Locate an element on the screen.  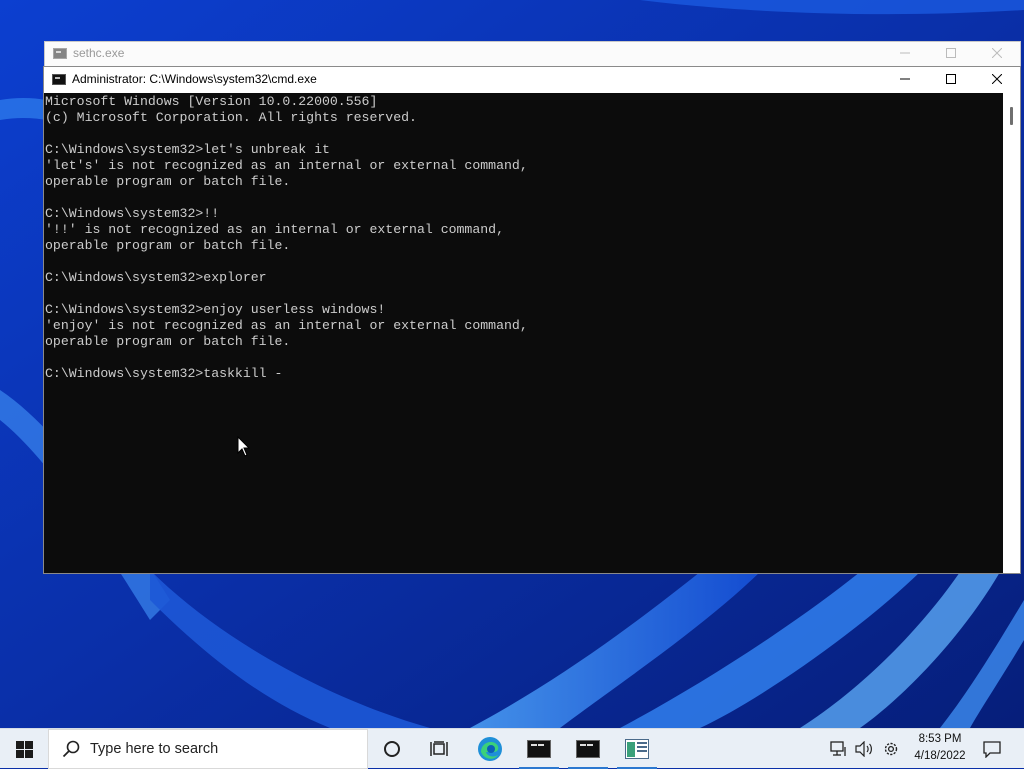
cmd-maximize-button is located at coordinates (951, 79).